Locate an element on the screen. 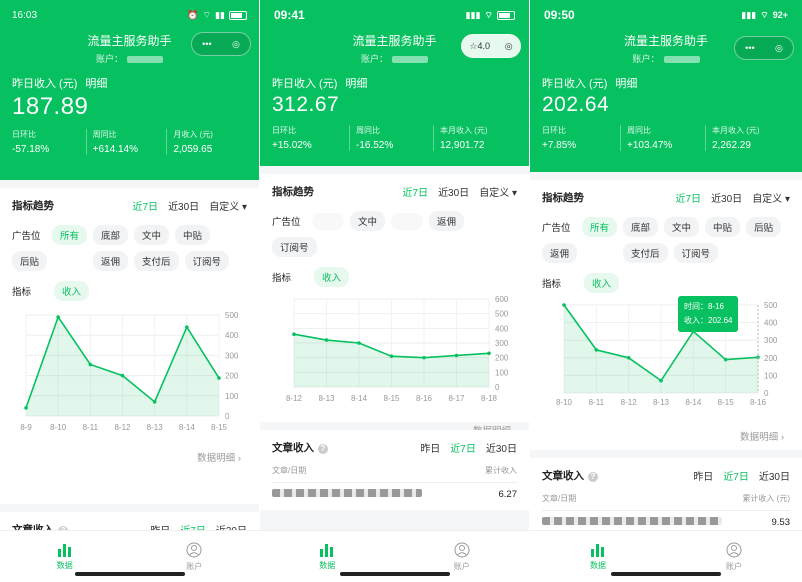 This screenshot has height=582, width=802. more-icon: ••• is located at coordinates (206, 44).